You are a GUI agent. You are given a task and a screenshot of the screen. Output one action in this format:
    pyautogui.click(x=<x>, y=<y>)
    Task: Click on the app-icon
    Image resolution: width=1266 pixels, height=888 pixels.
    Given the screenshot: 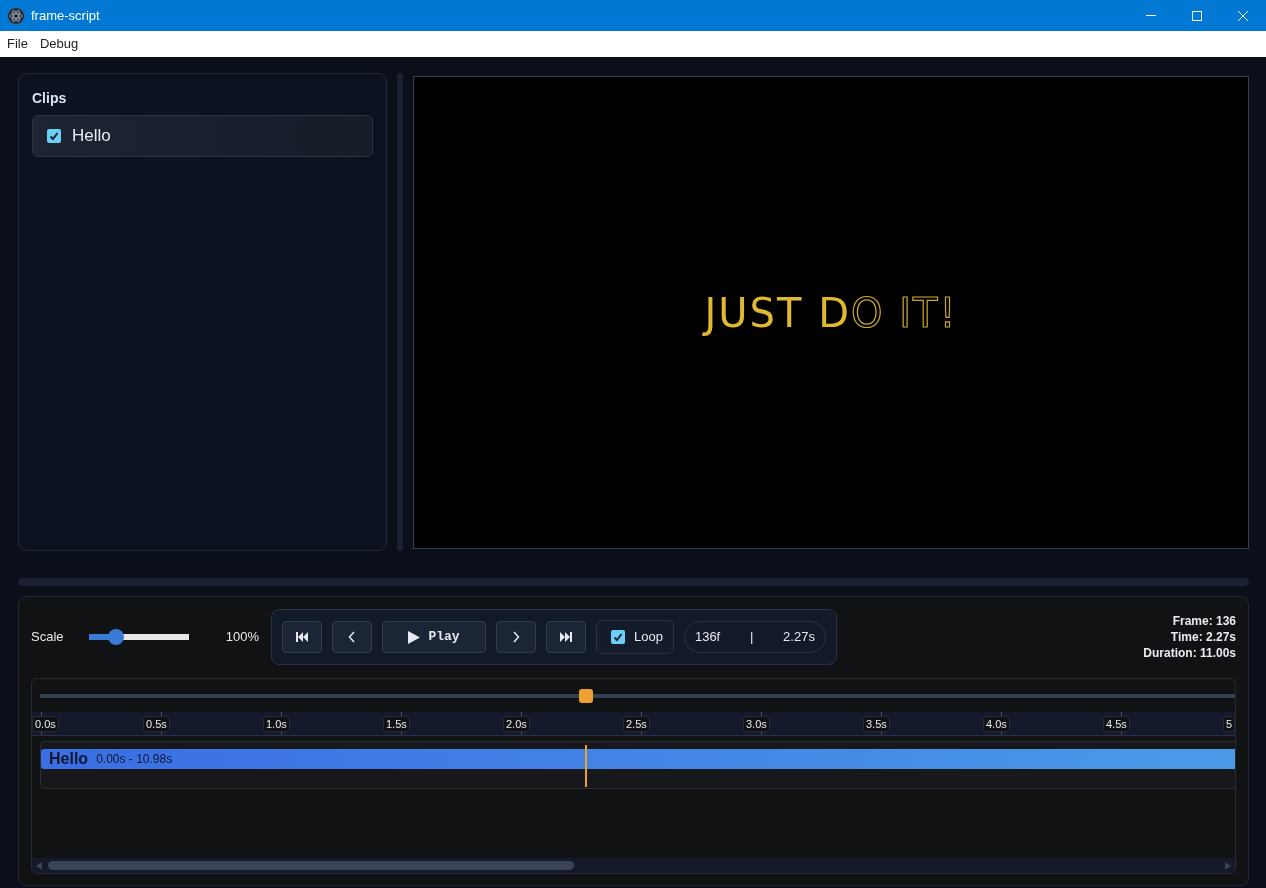 What is the action you would take?
    pyautogui.click(x=16, y=15)
    